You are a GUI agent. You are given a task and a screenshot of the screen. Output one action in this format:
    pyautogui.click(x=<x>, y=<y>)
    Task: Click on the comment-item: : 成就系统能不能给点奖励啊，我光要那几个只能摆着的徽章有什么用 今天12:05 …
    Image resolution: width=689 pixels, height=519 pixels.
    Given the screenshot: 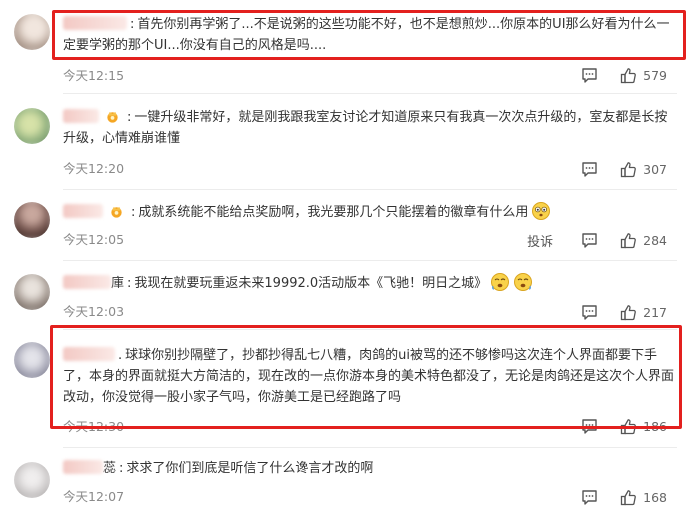 What is the action you would take?
    pyautogui.click(x=344, y=226)
    